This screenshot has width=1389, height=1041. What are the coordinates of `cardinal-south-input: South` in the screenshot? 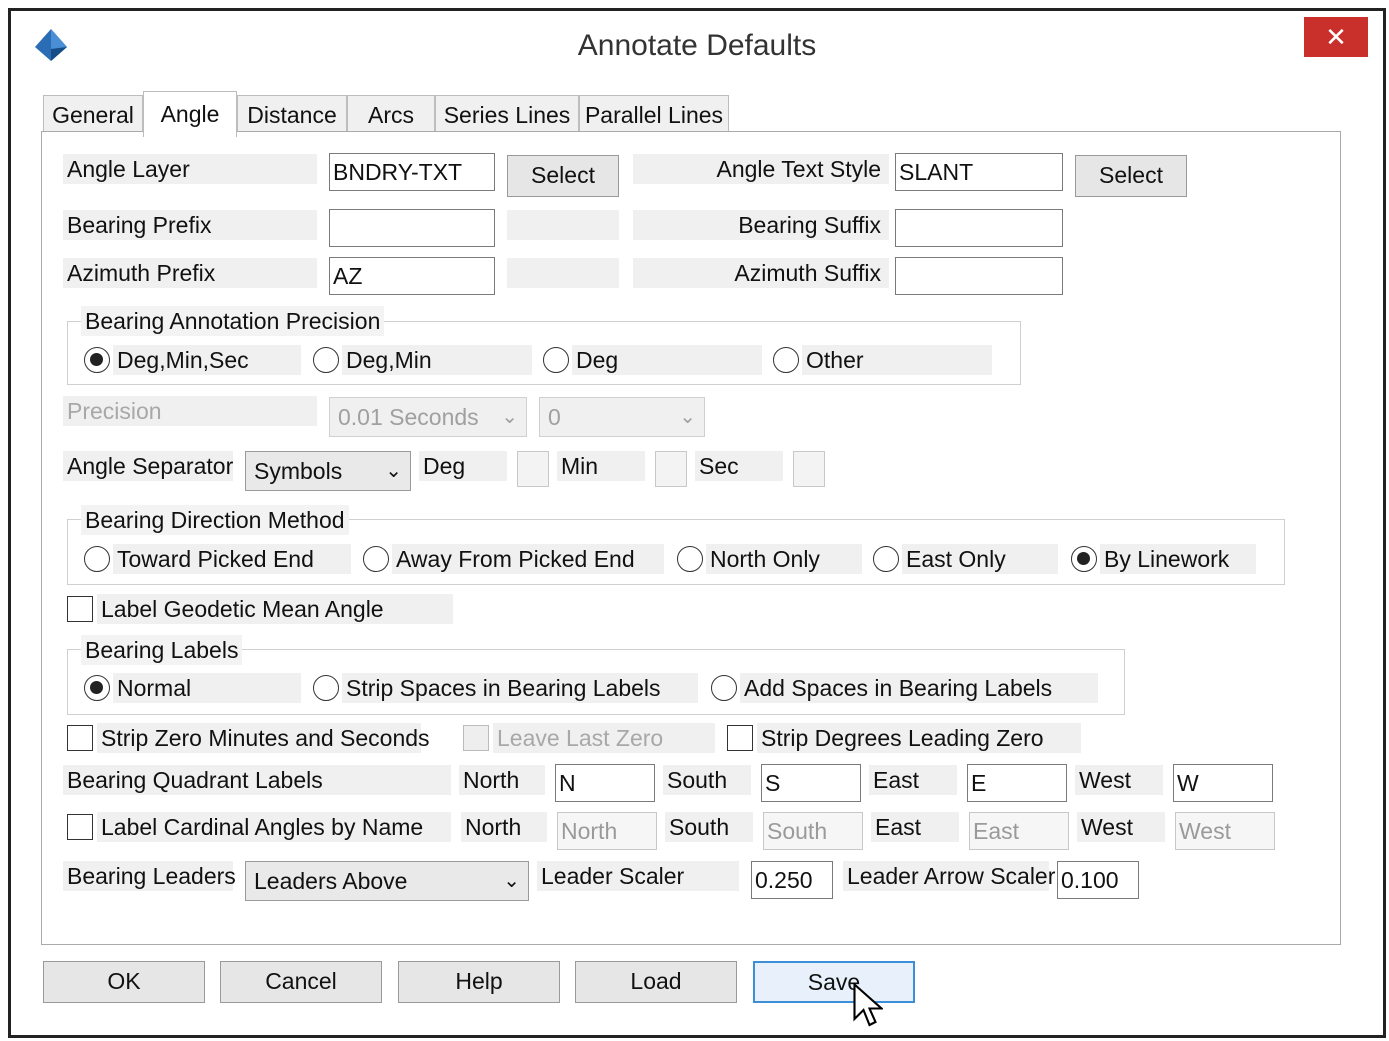 It's located at (813, 831).